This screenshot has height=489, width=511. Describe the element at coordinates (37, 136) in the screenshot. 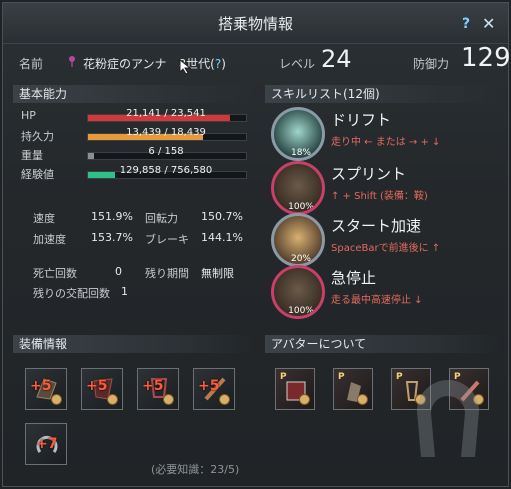

I see `stat-label: 持久力` at that location.